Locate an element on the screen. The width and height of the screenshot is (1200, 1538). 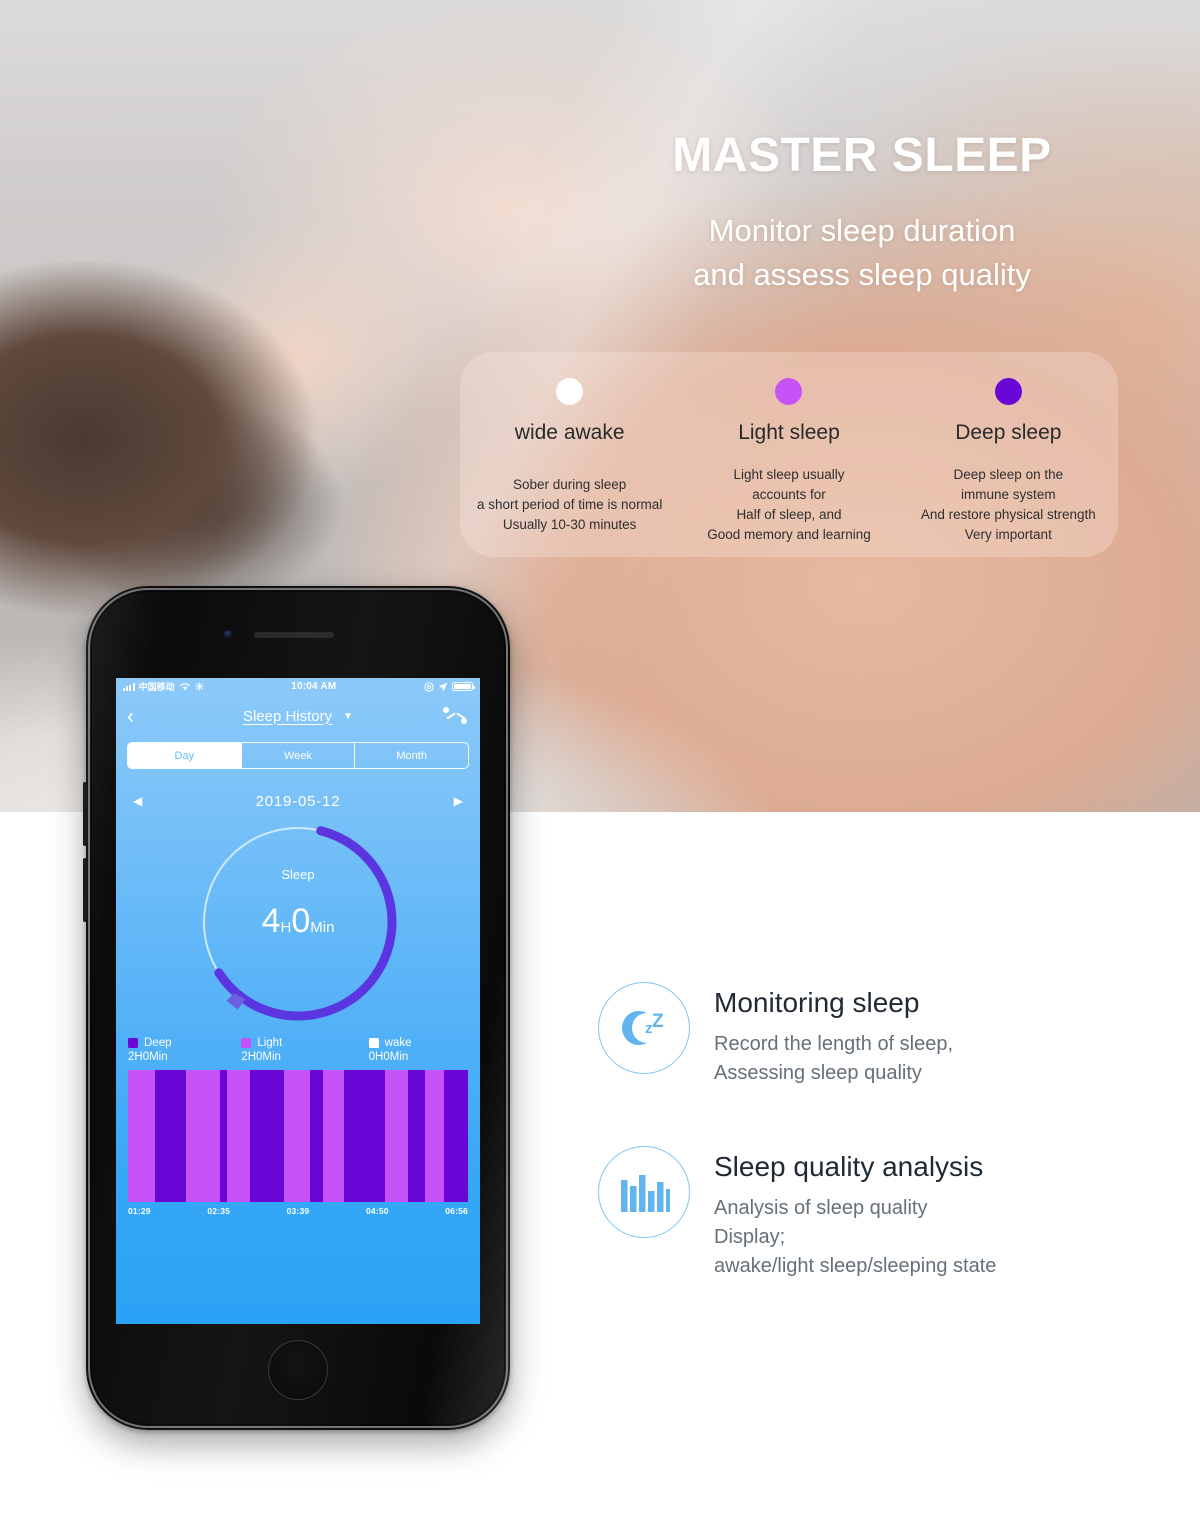
moon-zzz-icon: z Z is located at coordinates (644, 1028).